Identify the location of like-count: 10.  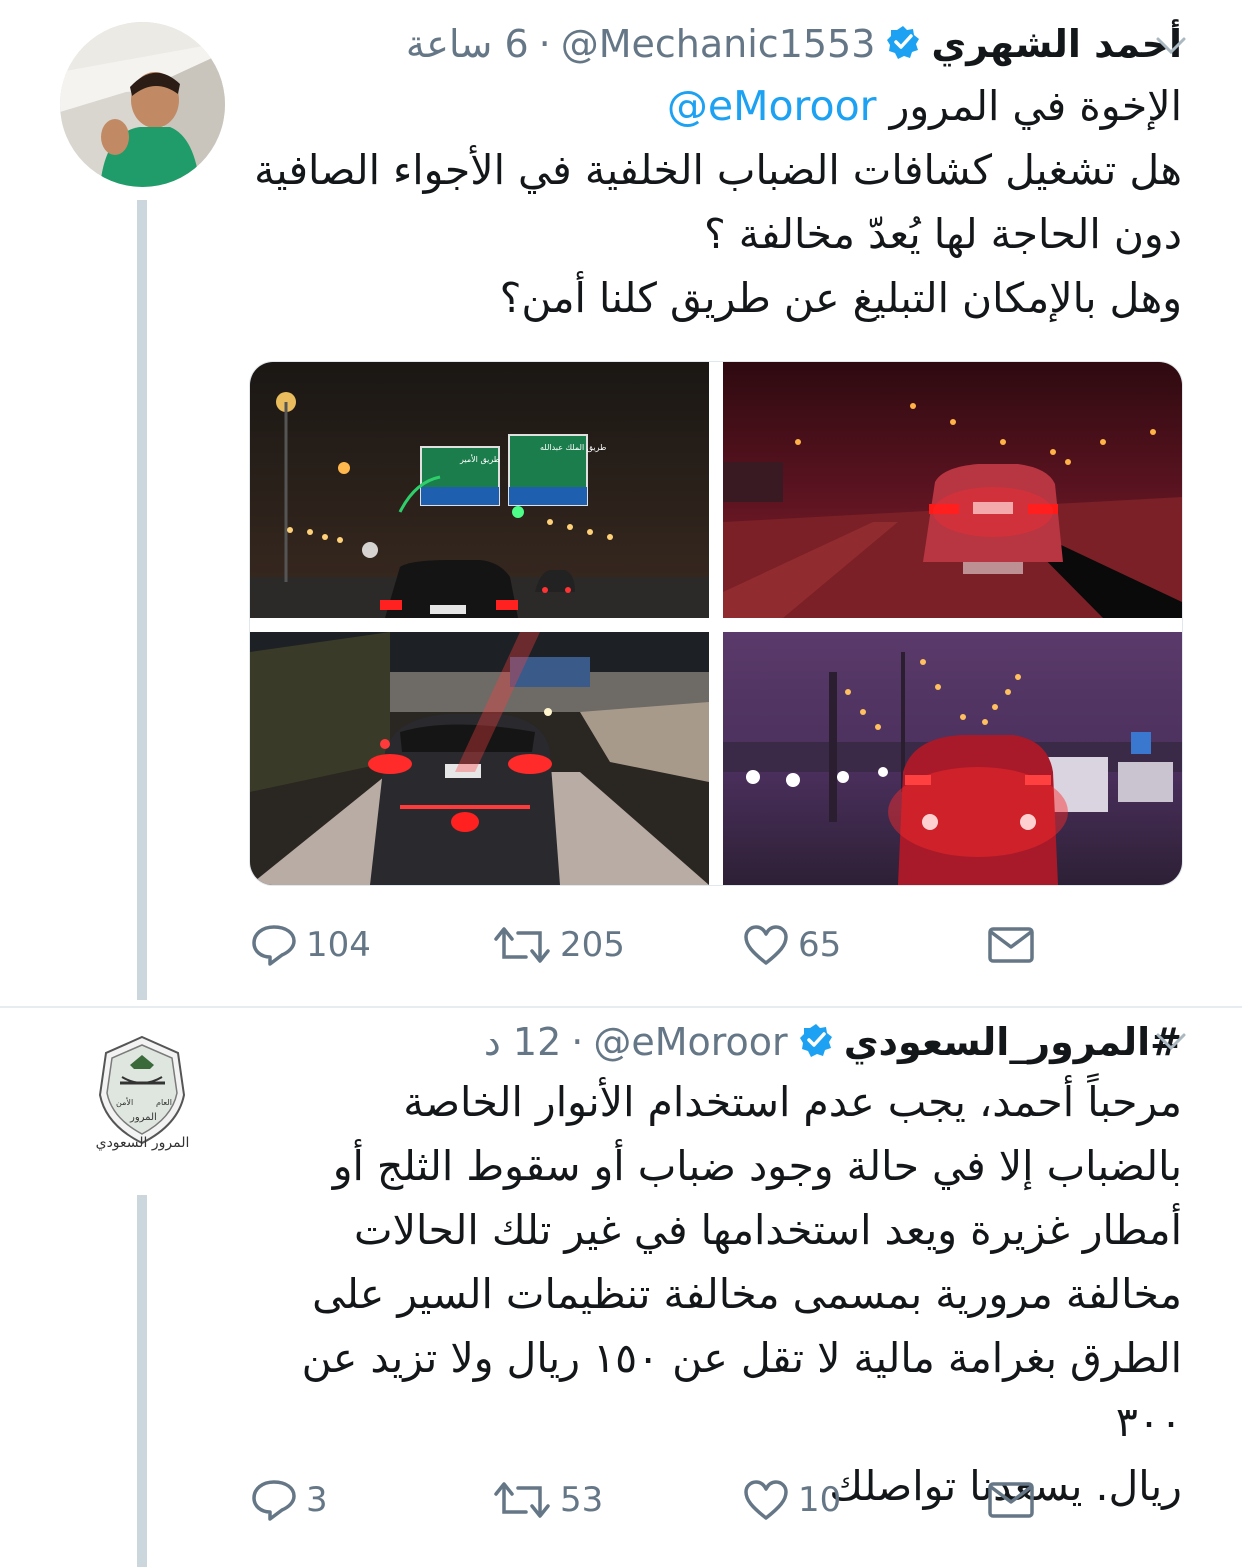
(820, 1500).